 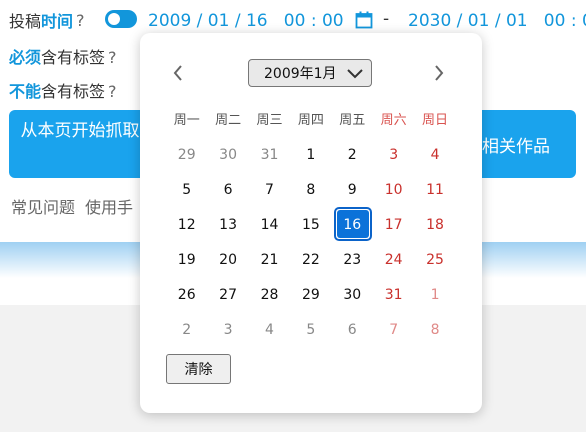 I want to click on calendar-week-row: 2 3 4 5 6 7 8, so click(x=311, y=329).